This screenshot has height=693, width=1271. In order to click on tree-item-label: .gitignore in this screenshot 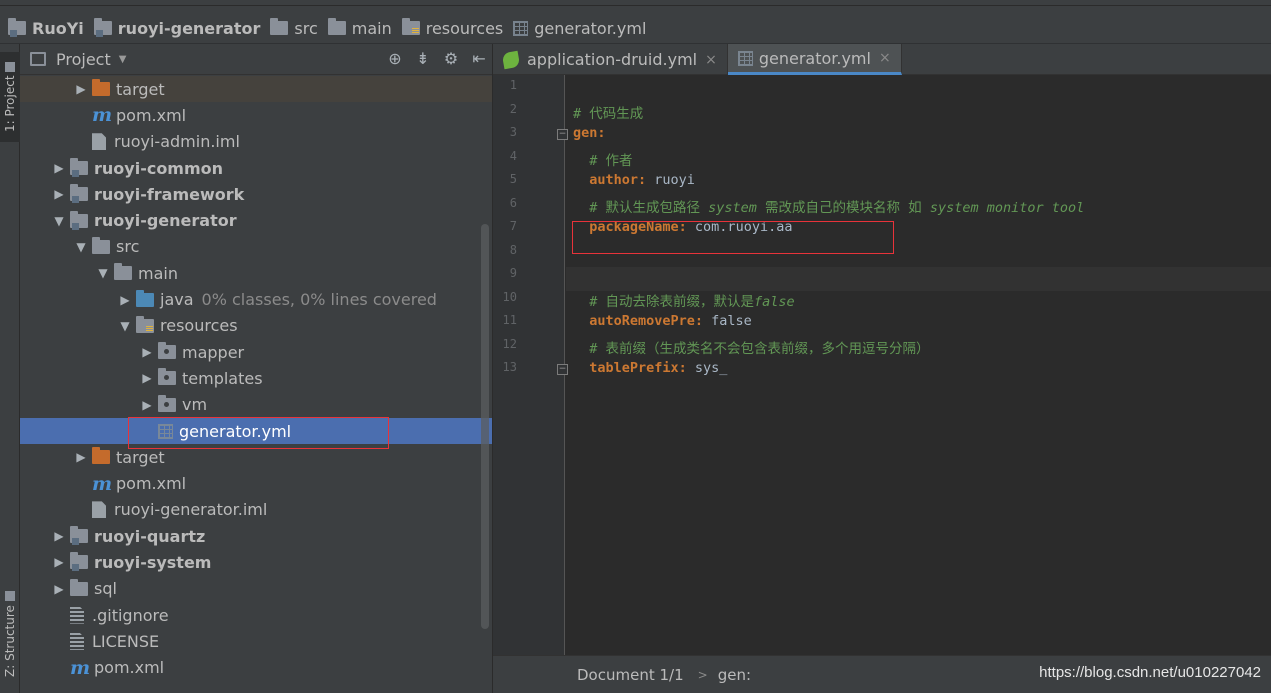, I will do `click(130, 615)`.